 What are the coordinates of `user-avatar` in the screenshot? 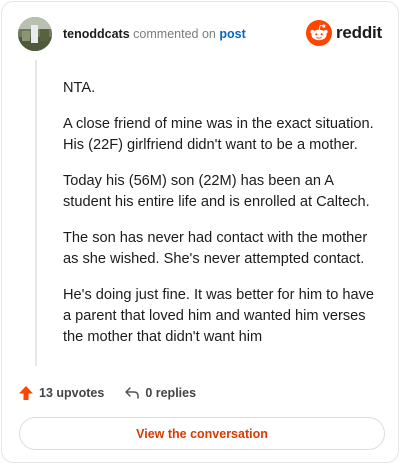 It's located at (35, 34).